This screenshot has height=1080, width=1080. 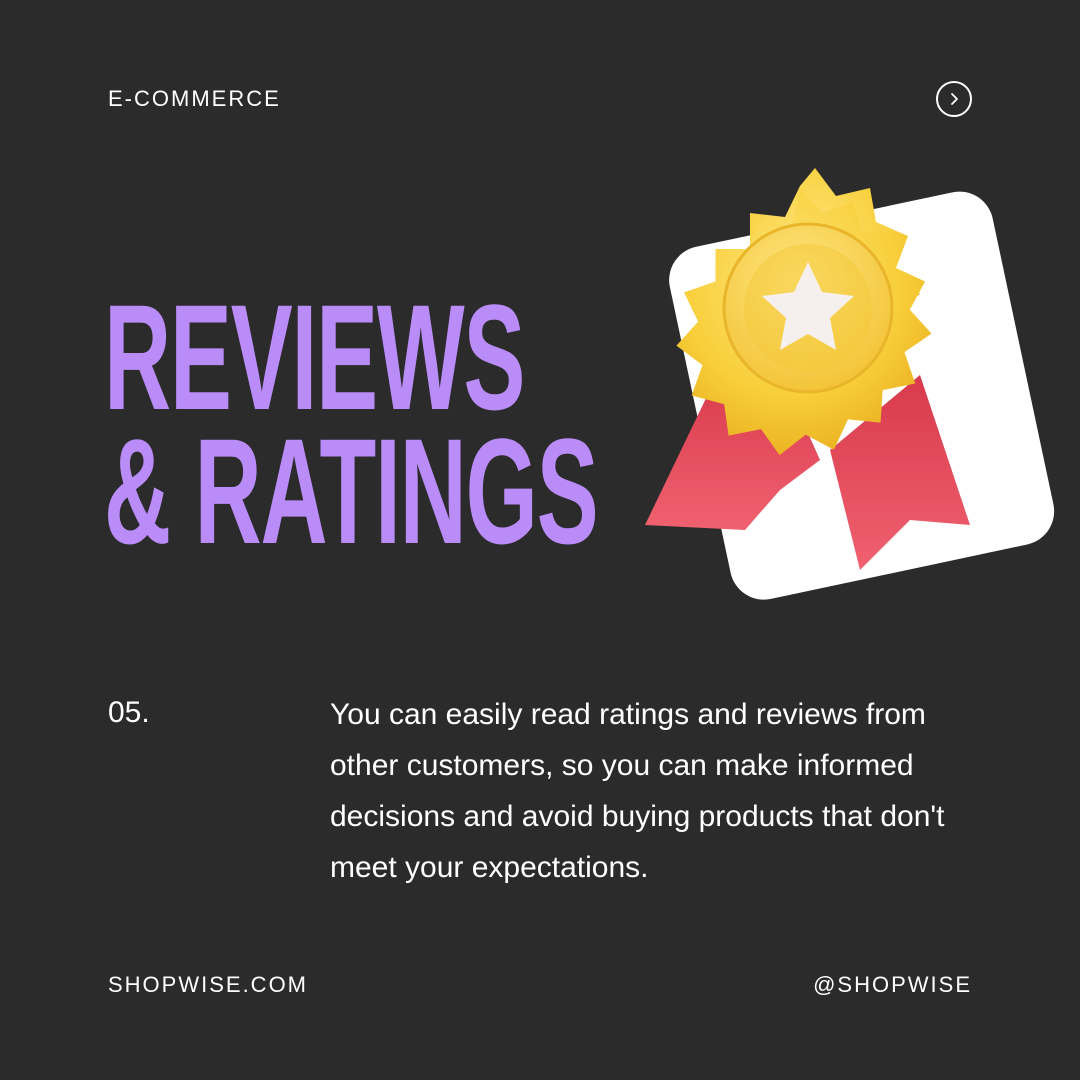 What do you see at coordinates (129, 712) in the screenshot?
I see `item-number: 05.` at bounding box center [129, 712].